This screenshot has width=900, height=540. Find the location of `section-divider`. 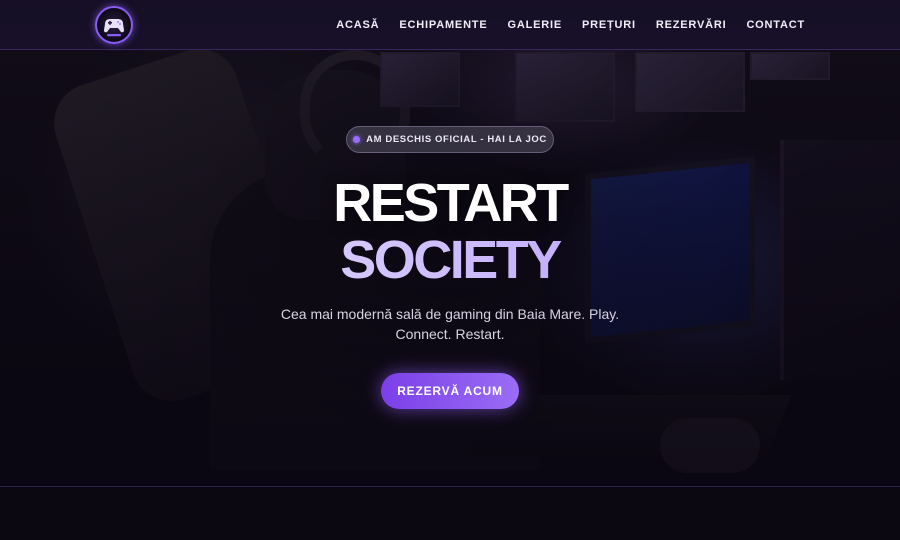

section-divider is located at coordinates (450, 486).